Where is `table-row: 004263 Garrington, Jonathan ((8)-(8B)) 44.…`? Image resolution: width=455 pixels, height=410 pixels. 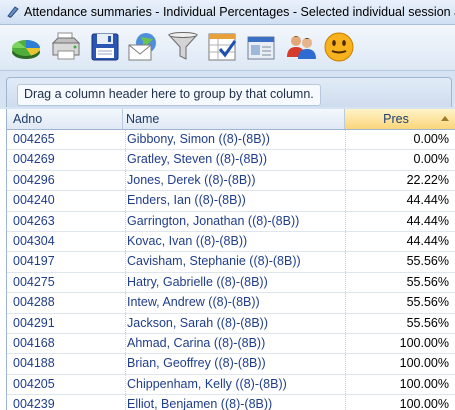
table-row: 004263 Garrington, Jonathan ((8)-(8B)) 44.… is located at coordinates (231, 221).